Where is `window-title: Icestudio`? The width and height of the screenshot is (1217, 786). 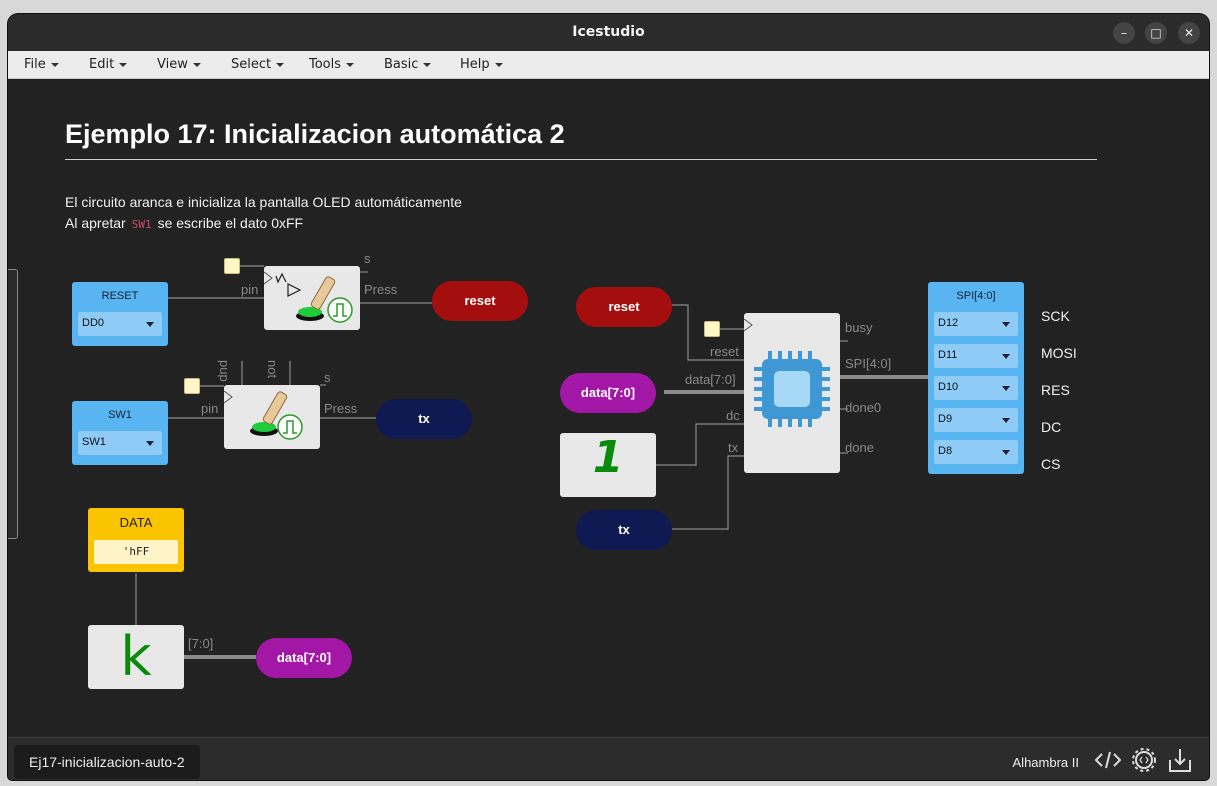
window-title: Icestudio is located at coordinates (608, 32).